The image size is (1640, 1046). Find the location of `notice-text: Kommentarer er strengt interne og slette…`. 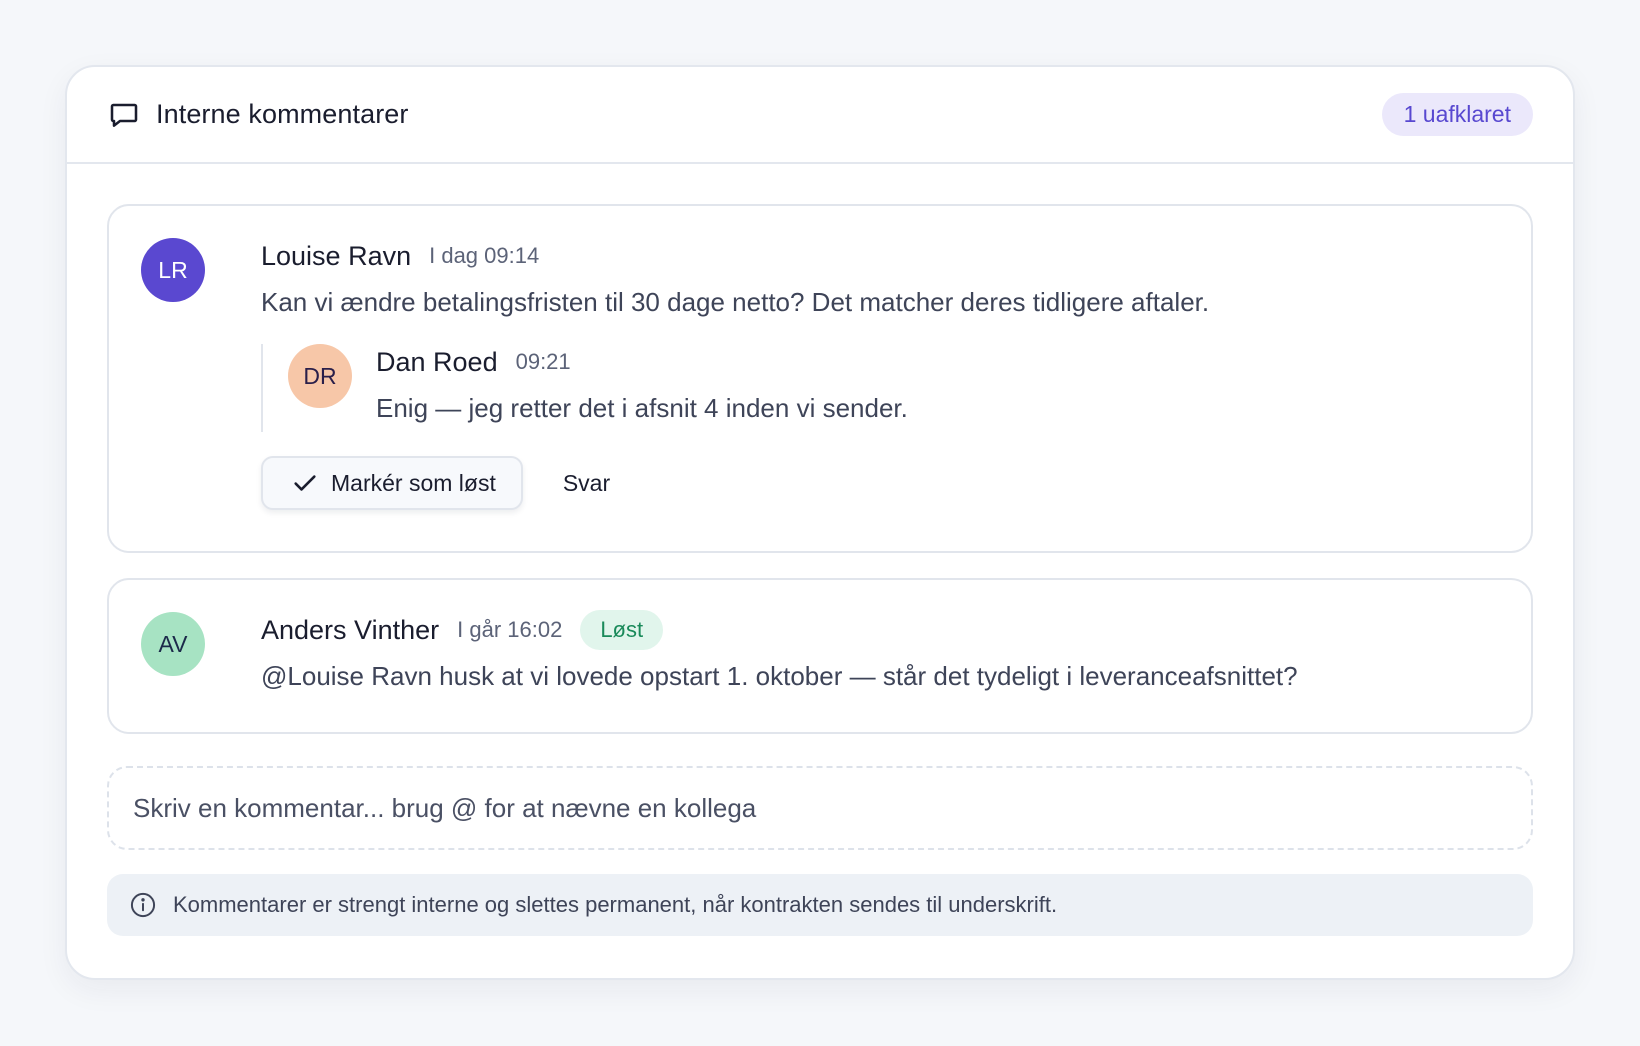

notice-text: Kommentarer er strengt interne og slette… is located at coordinates (615, 904).